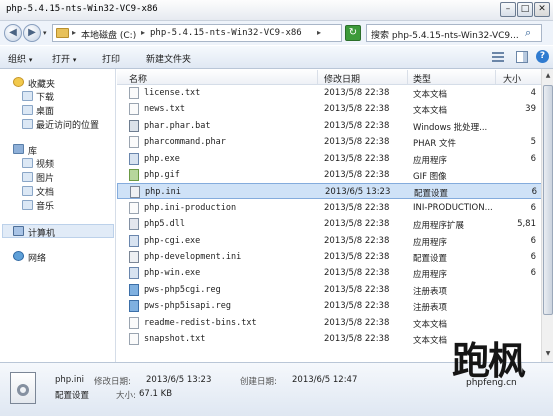 This screenshot has width=553, height=416. What do you see at coordinates (138, 78) in the screenshot?
I see `column-header-name: 名称` at bounding box center [138, 78].